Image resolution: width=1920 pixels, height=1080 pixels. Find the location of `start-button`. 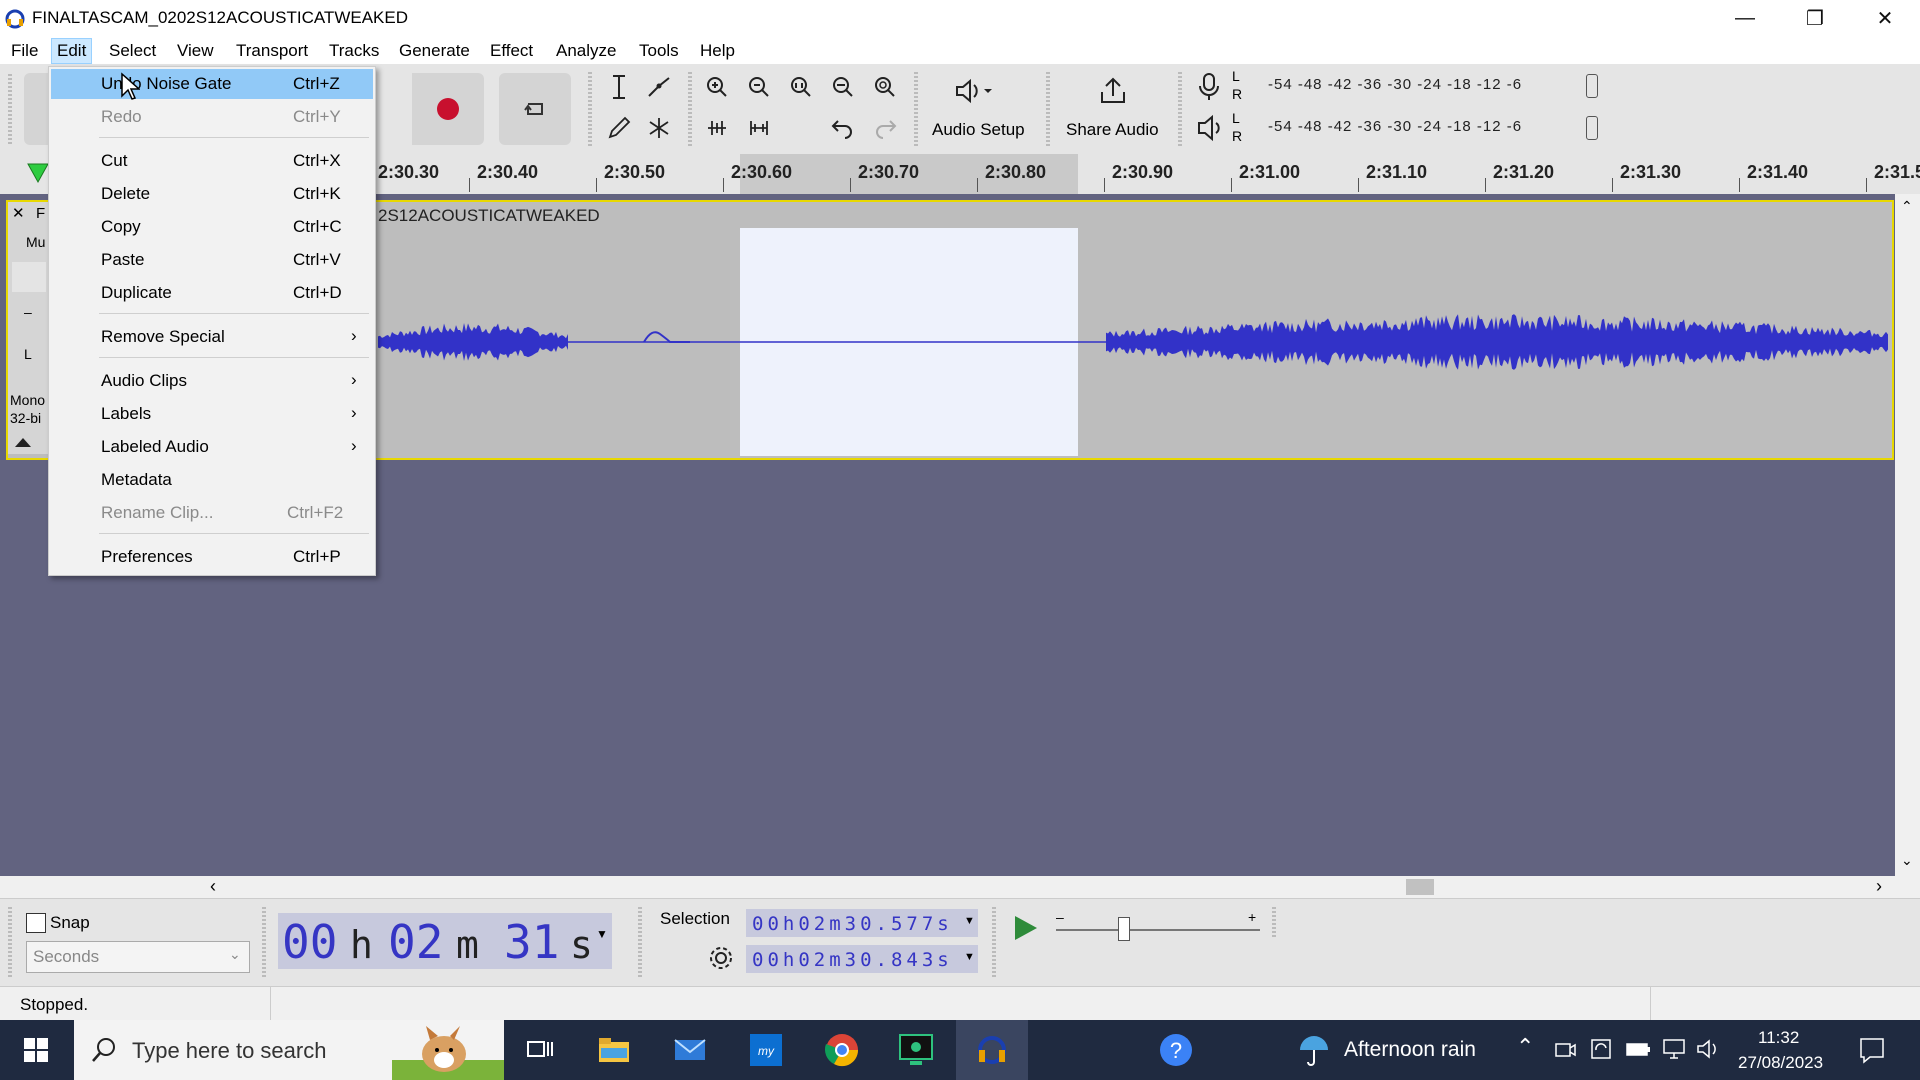

start-button is located at coordinates (36, 1050).